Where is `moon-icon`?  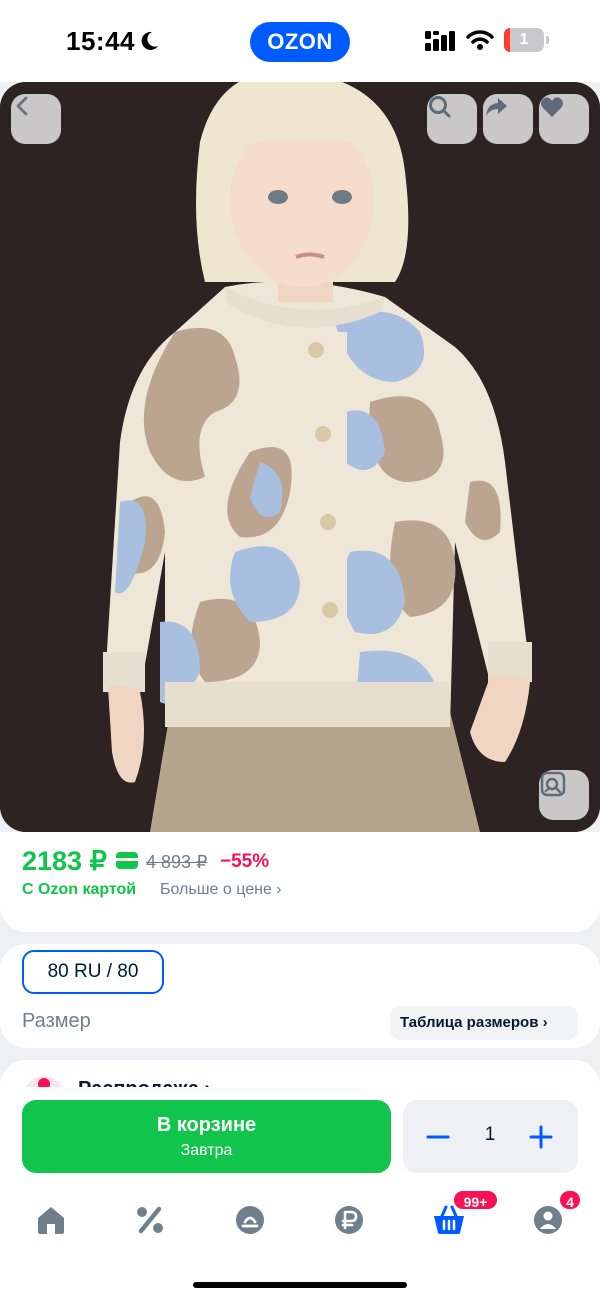
moon-icon is located at coordinates (149, 40).